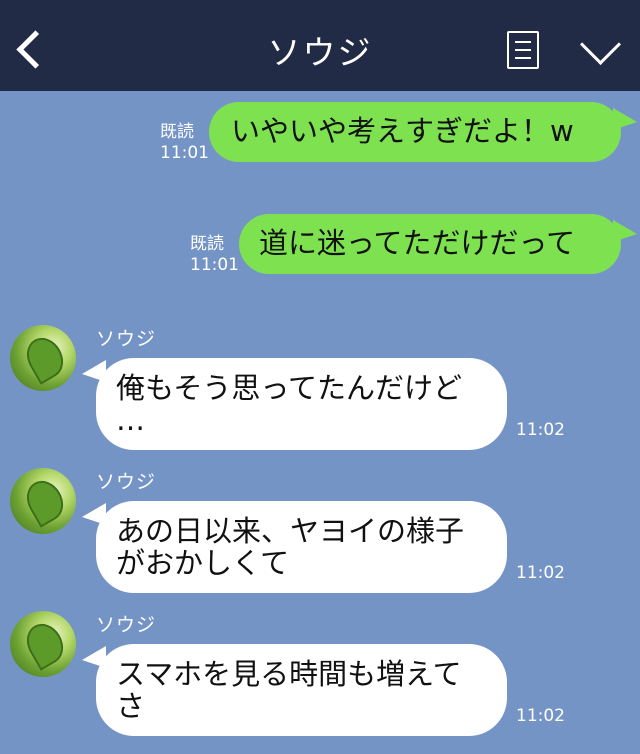 This screenshot has width=640, height=754. What do you see at coordinates (402, 131) in the screenshot?
I see `message-text: いやいや考えすぎだよ！w` at bounding box center [402, 131].